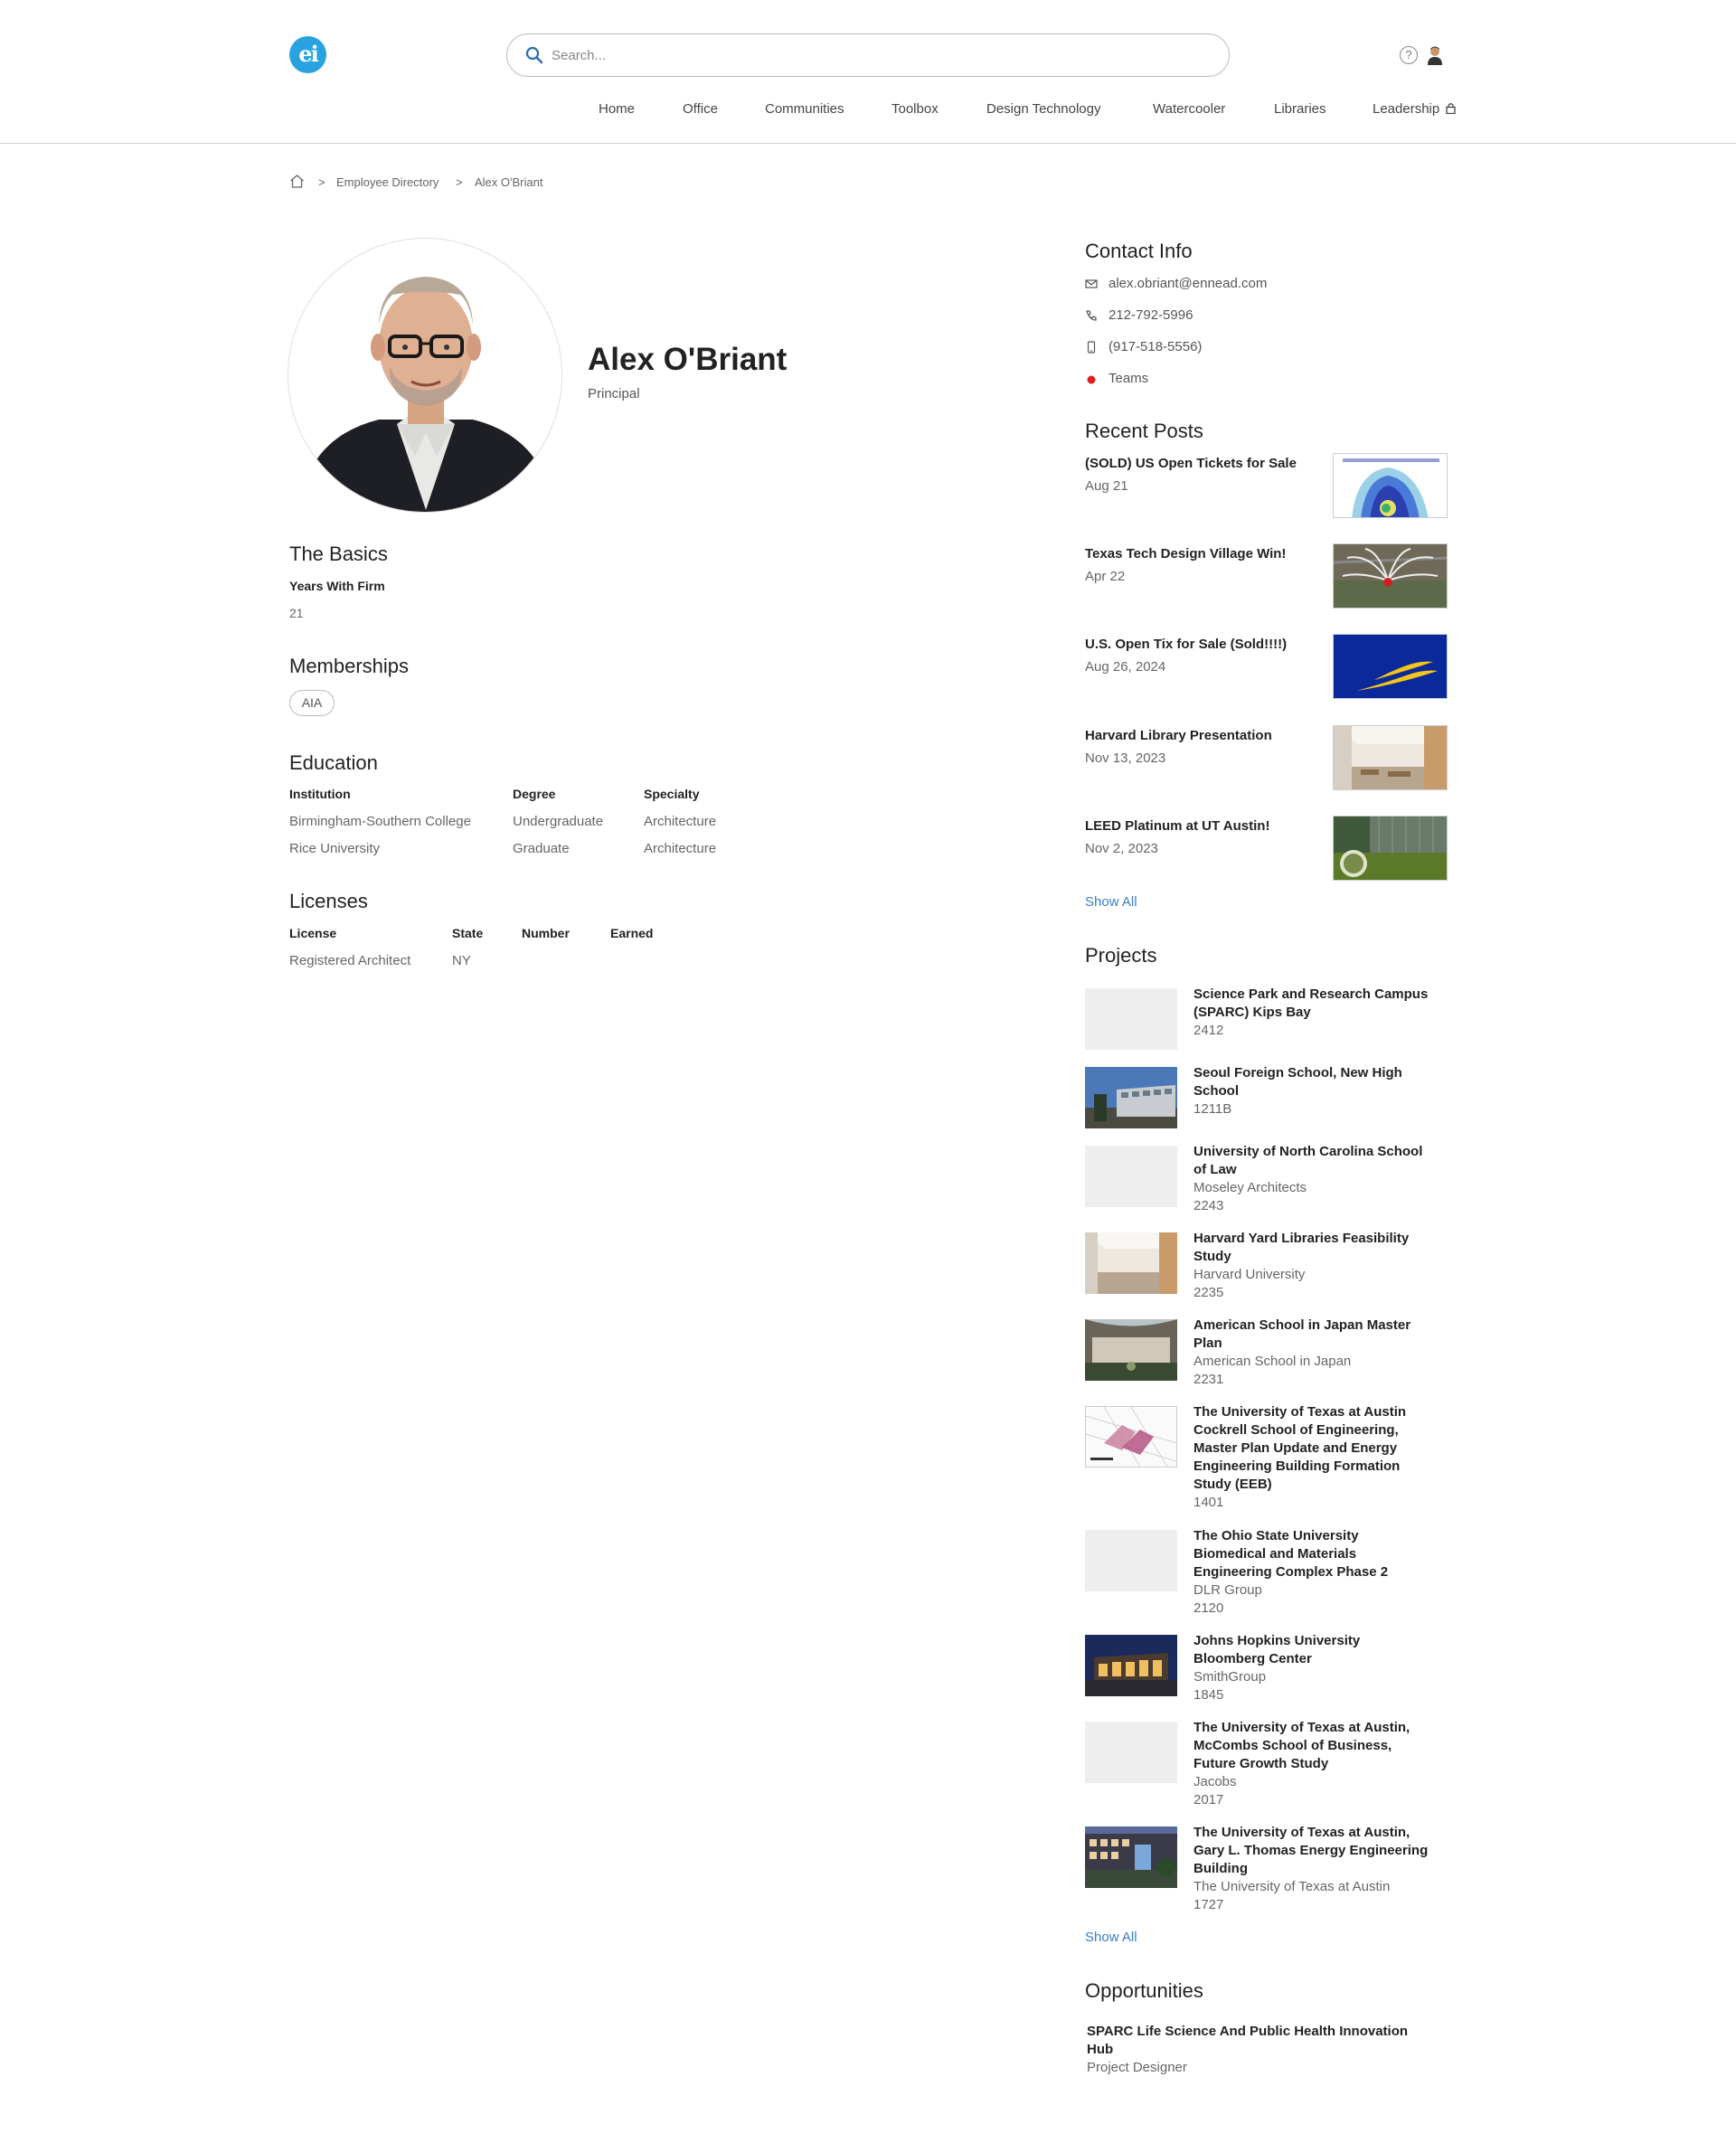 The height and width of the screenshot is (2152, 1736). Describe the element at coordinates (1216, 1782) in the screenshot. I see `project-client: Jacobs` at that location.